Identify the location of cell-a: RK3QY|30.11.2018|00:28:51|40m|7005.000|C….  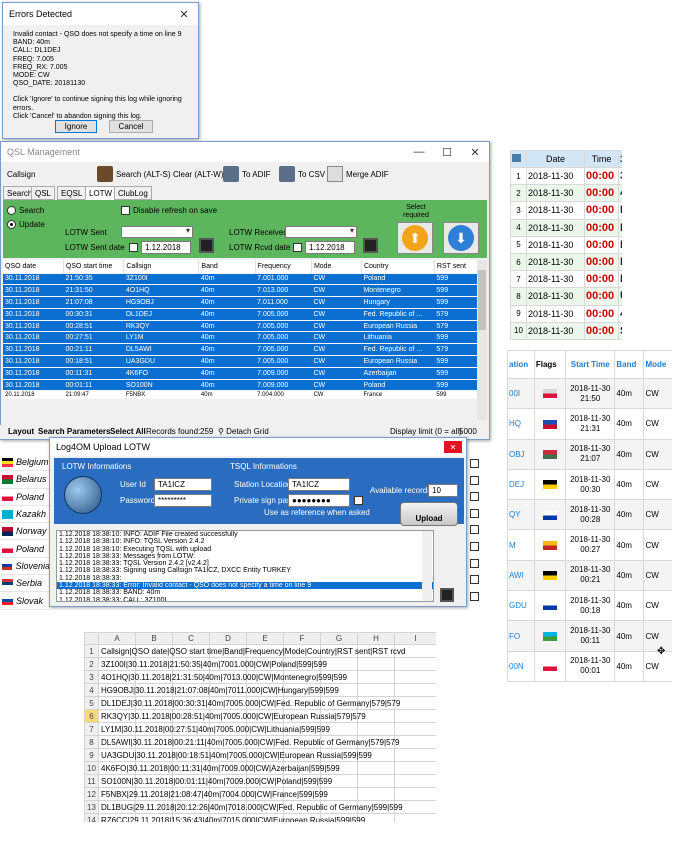
(232, 716).